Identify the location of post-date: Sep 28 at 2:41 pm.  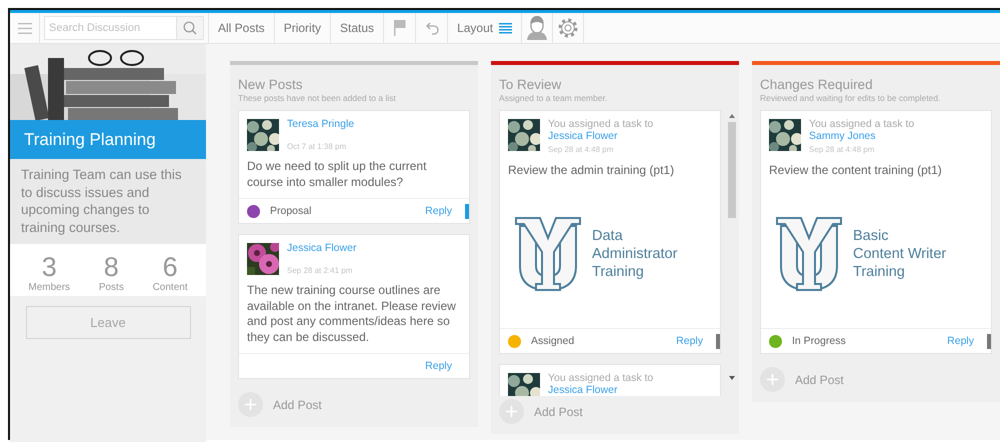
(320, 270).